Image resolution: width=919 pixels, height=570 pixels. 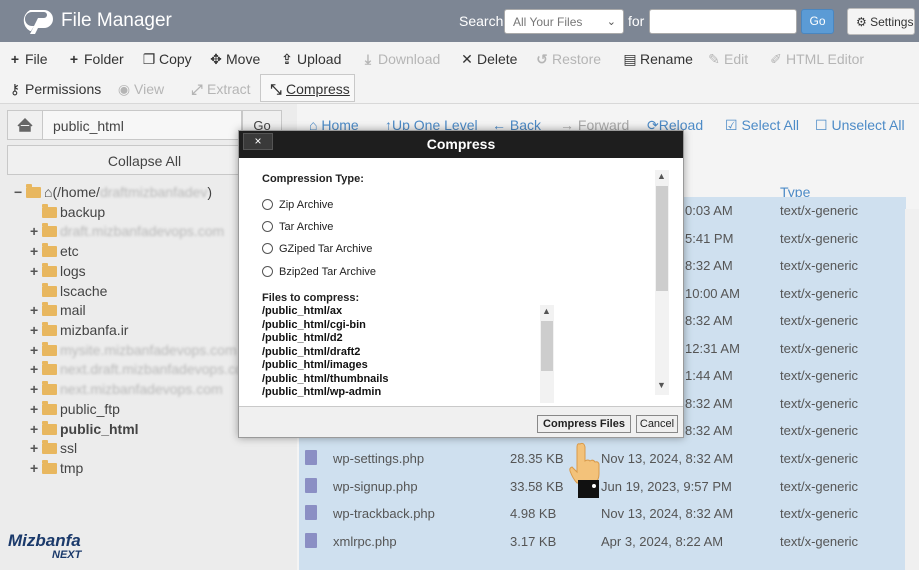 I want to click on tree-item-mail: + mail, so click(x=58, y=312).